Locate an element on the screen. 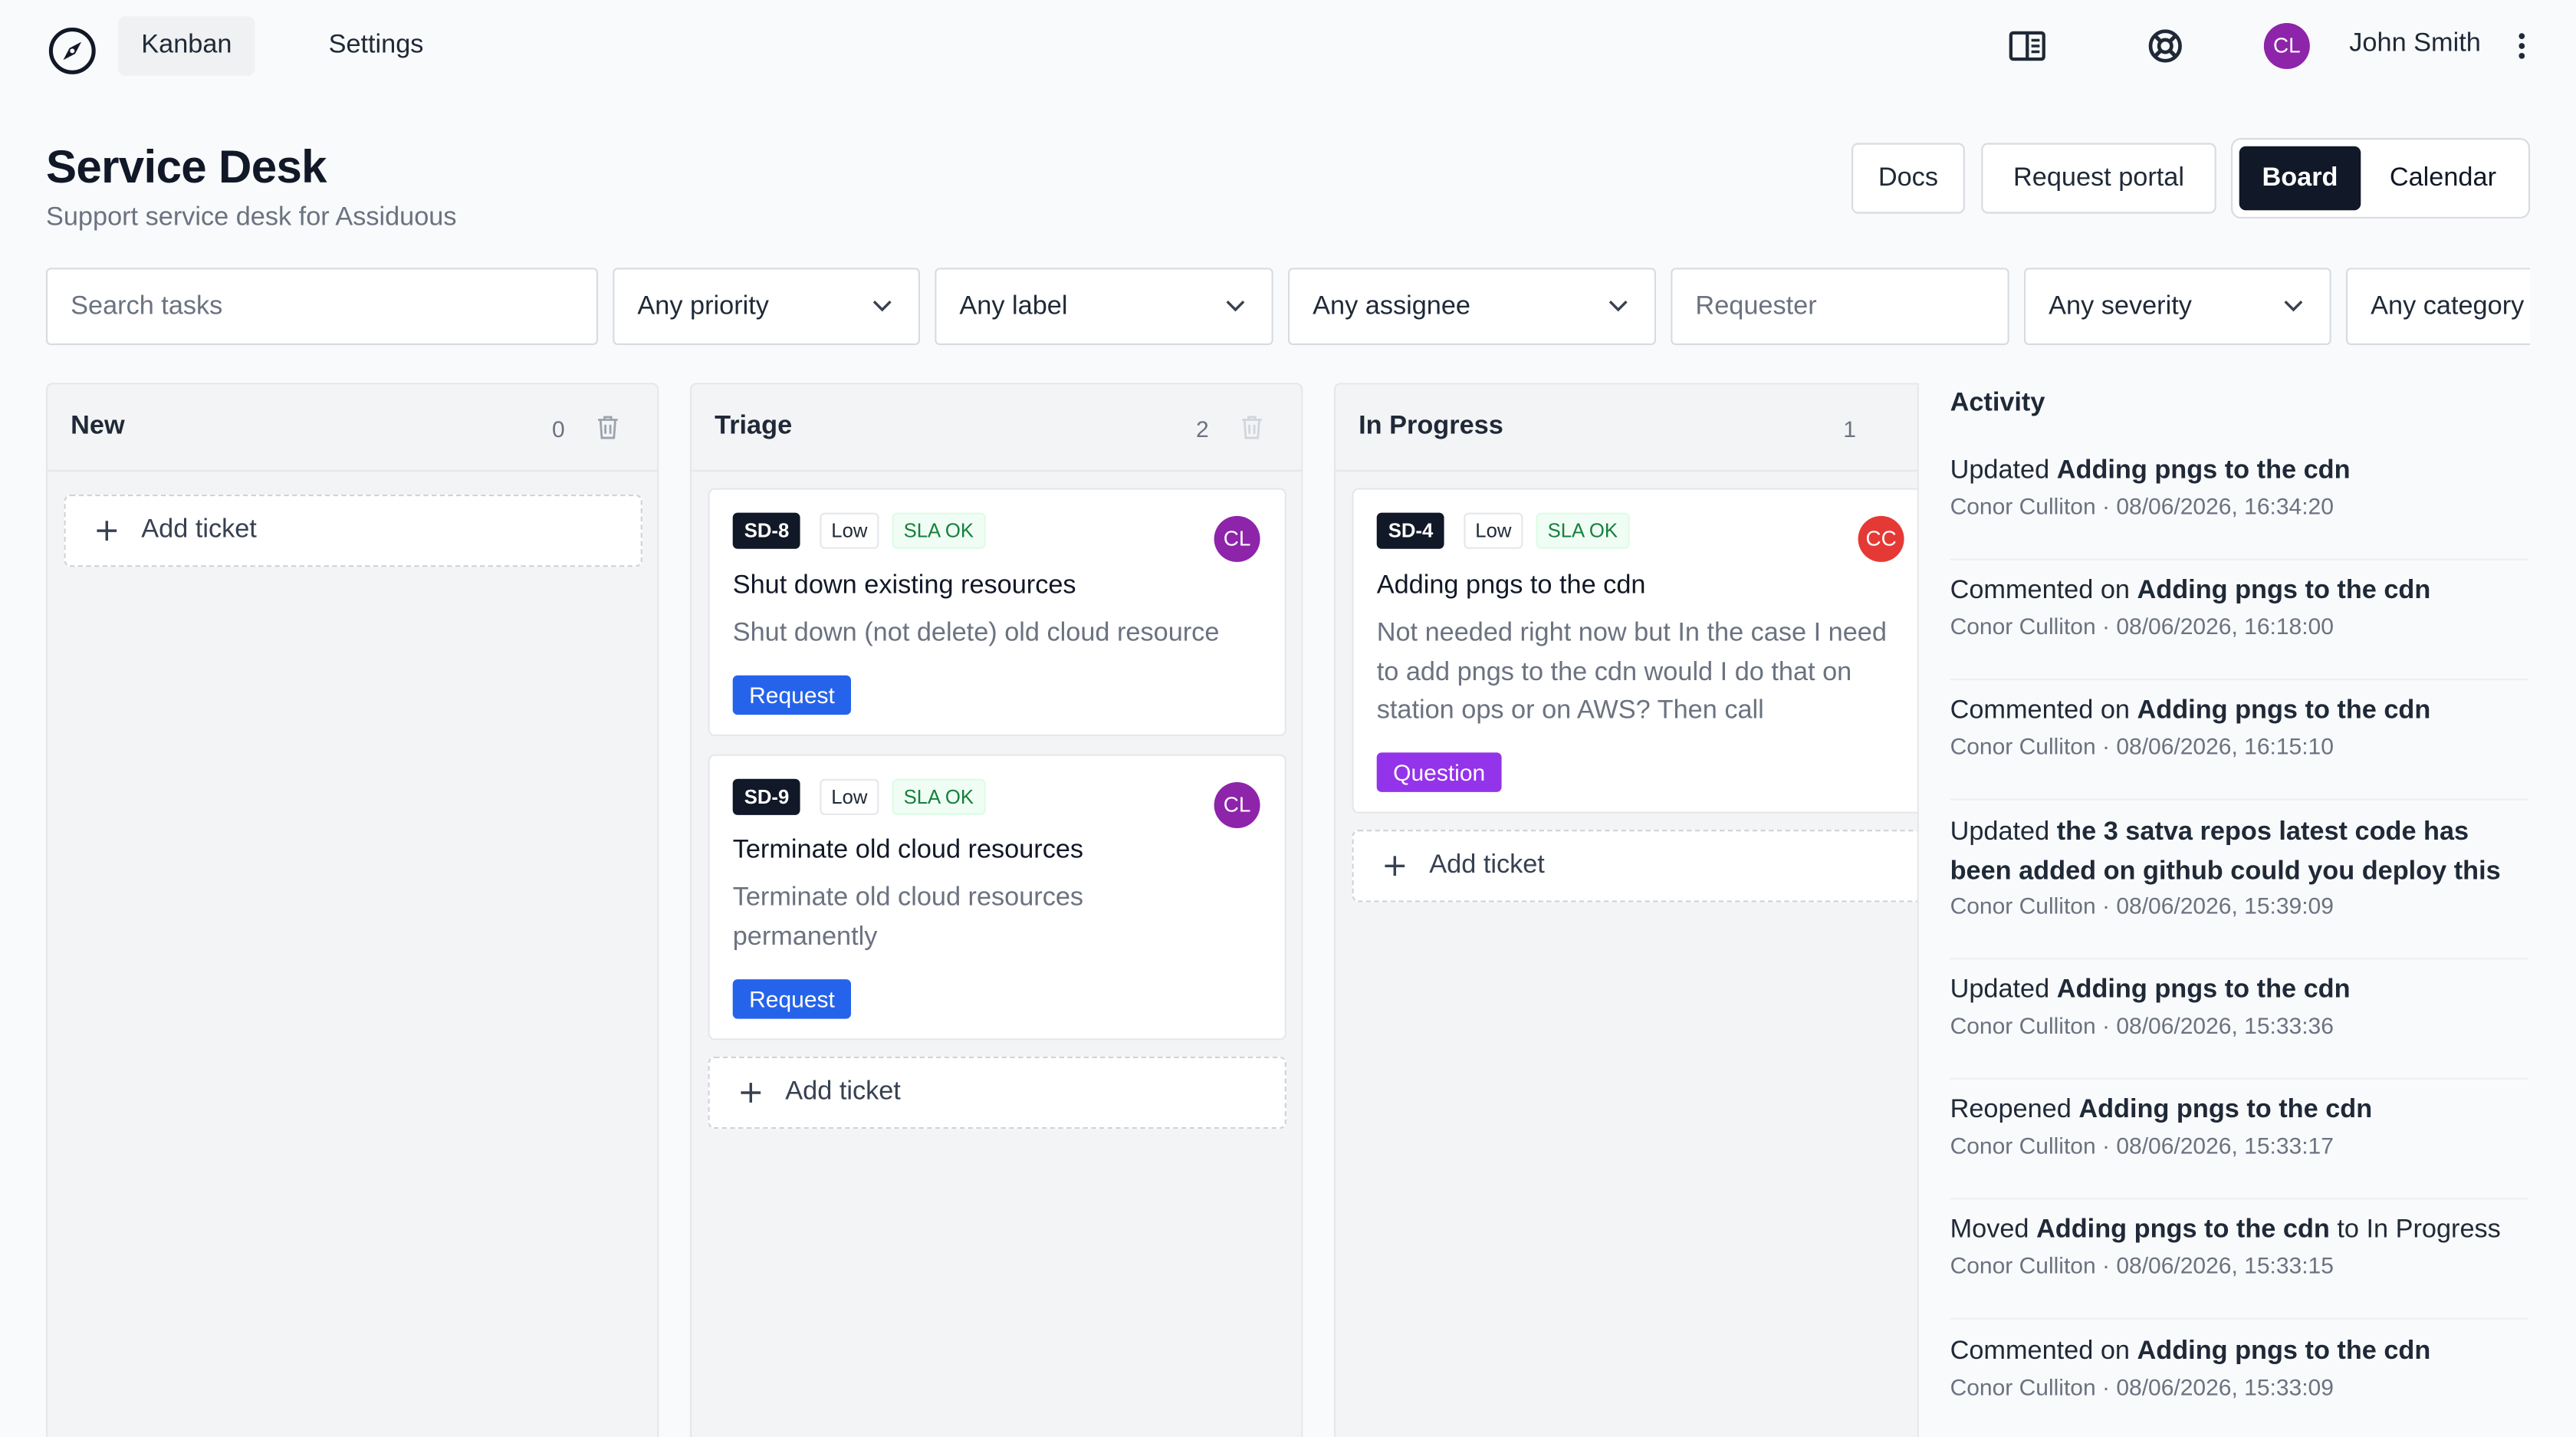 The height and width of the screenshot is (1437, 2576). priority-filter-value: Any priority is located at coordinates (703, 306).